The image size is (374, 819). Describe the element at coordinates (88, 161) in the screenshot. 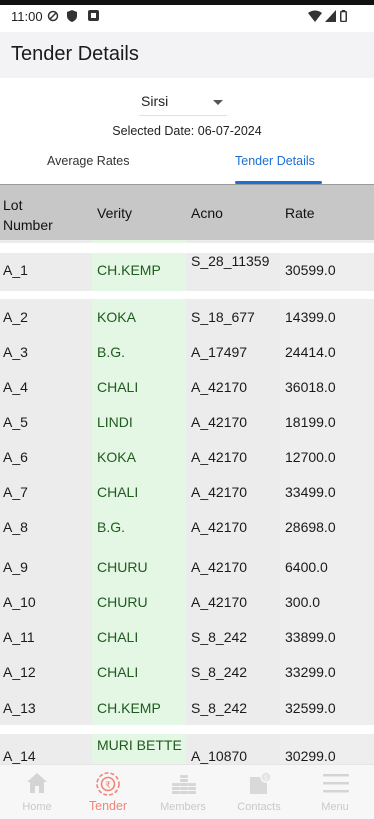

I see `tab-average-rates: Average Rates` at that location.